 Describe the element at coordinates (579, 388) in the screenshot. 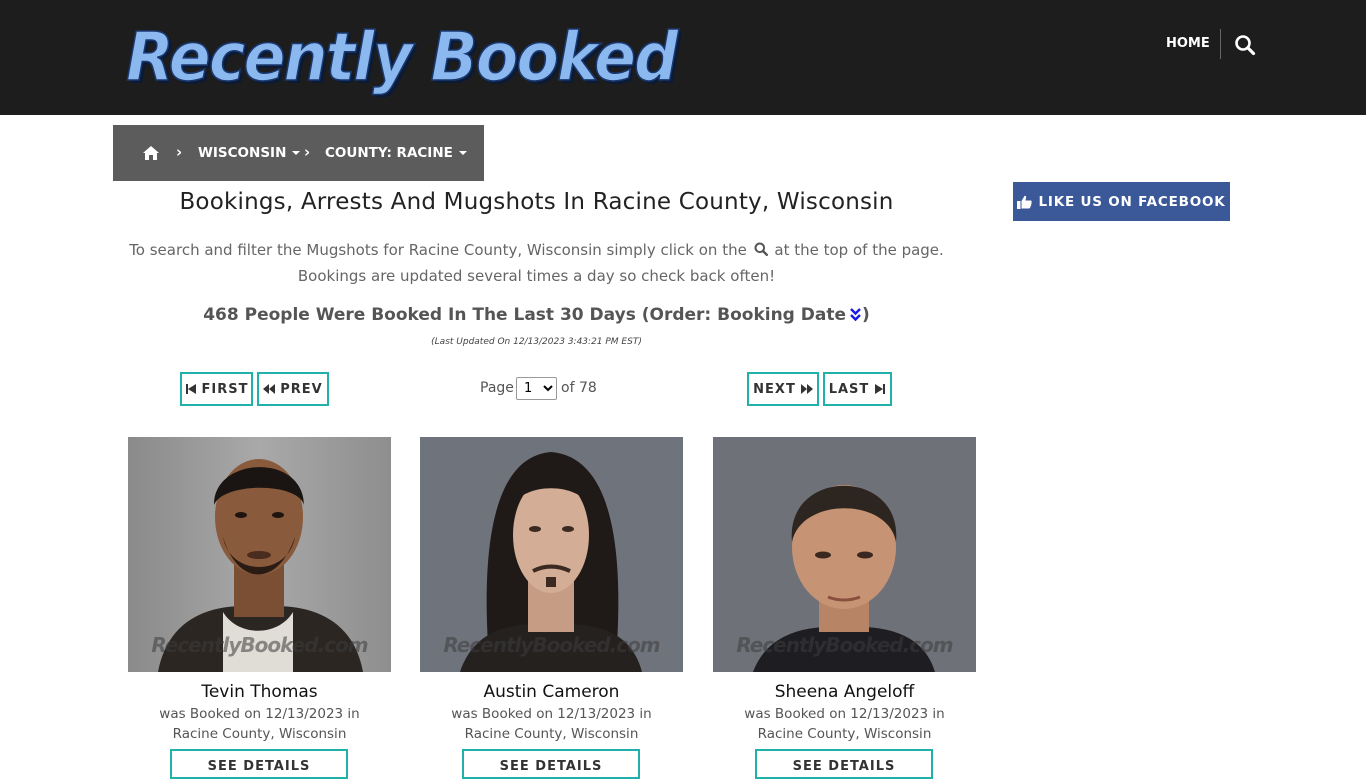

I see `page-total: of 78` at that location.